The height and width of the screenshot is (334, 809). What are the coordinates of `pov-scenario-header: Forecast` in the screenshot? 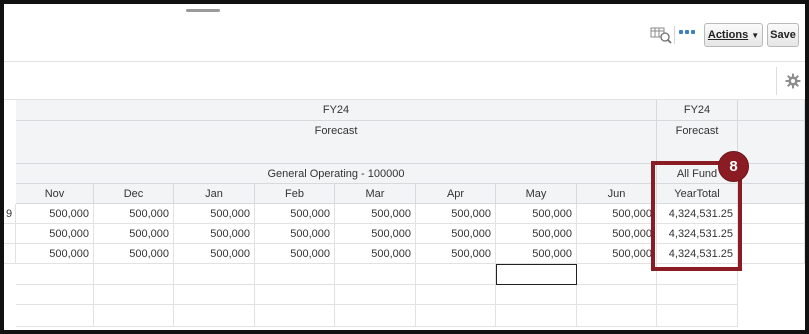 It's located at (336, 142).